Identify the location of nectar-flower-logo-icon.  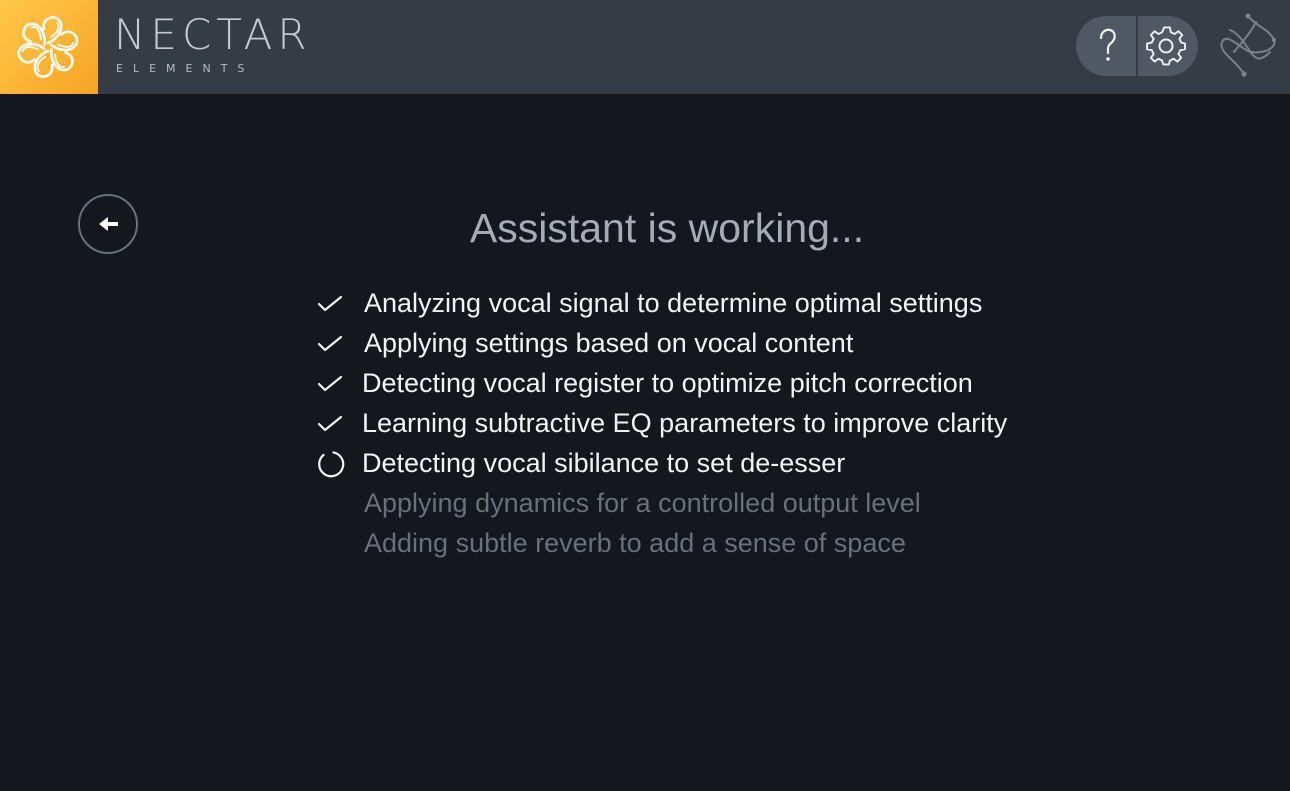
(48, 47).